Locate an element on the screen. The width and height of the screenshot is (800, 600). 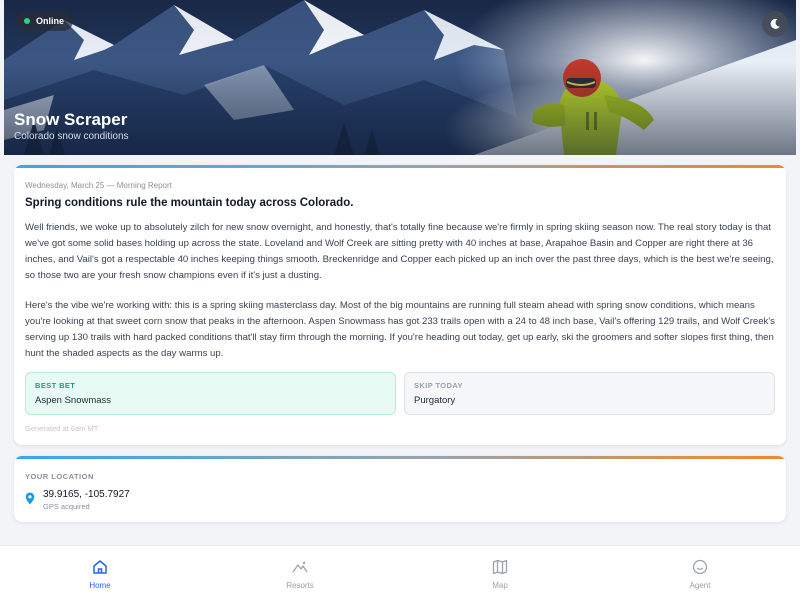
tab-resorts: Resorts is located at coordinates (300, 573).